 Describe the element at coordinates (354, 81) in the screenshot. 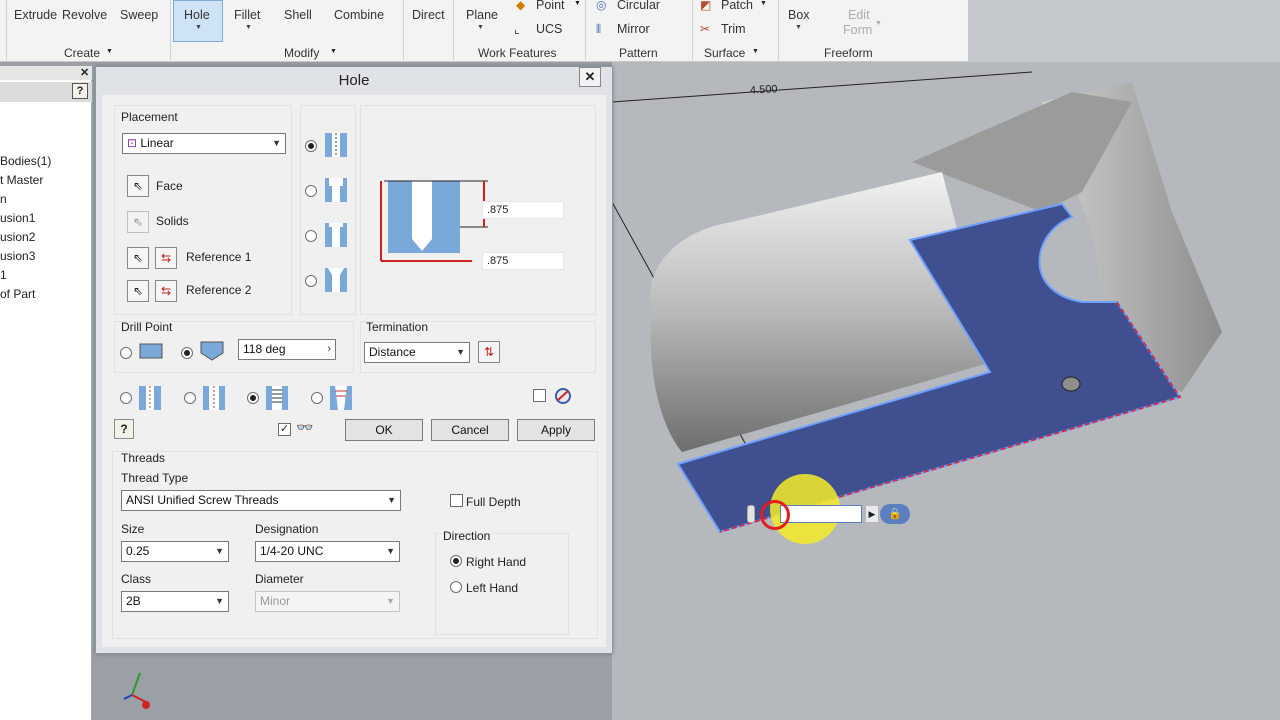

I see `dialog-title: Hole` at that location.